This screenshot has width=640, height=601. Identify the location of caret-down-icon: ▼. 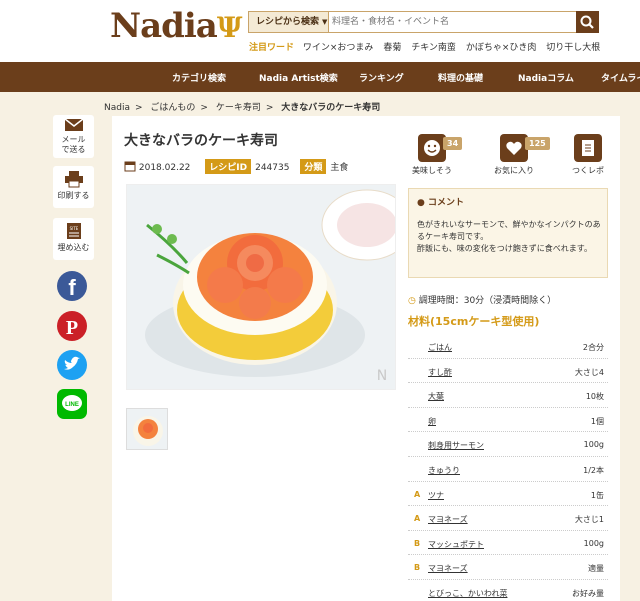
(325, 22).